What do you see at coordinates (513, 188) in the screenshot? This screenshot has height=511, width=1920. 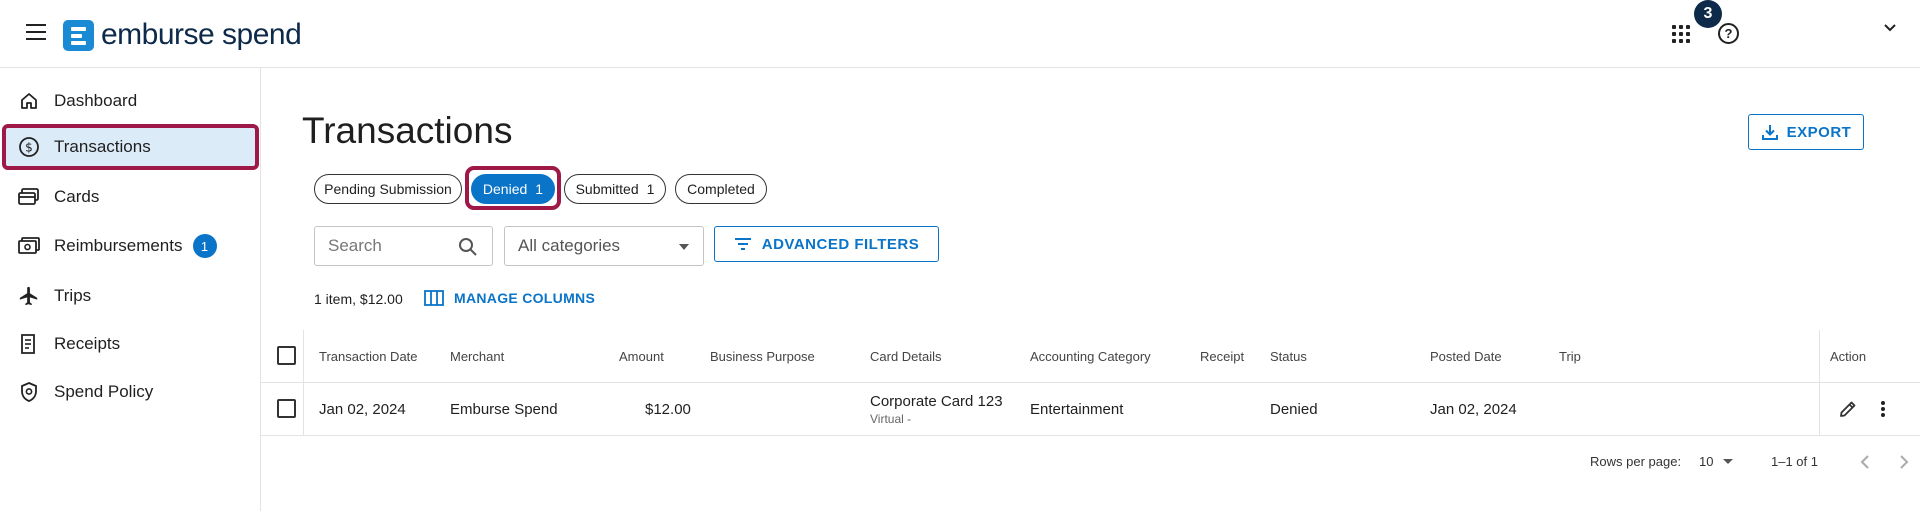 I see `focus-highlight` at bounding box center [513, 188].